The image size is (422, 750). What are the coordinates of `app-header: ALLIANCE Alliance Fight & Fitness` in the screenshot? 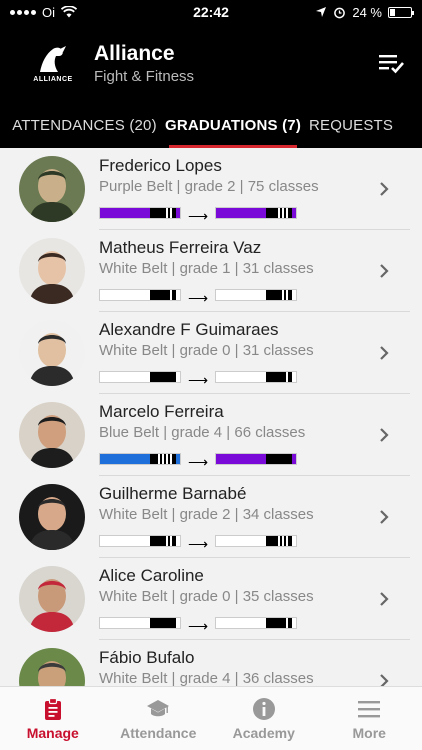 It's located at (211, 63).